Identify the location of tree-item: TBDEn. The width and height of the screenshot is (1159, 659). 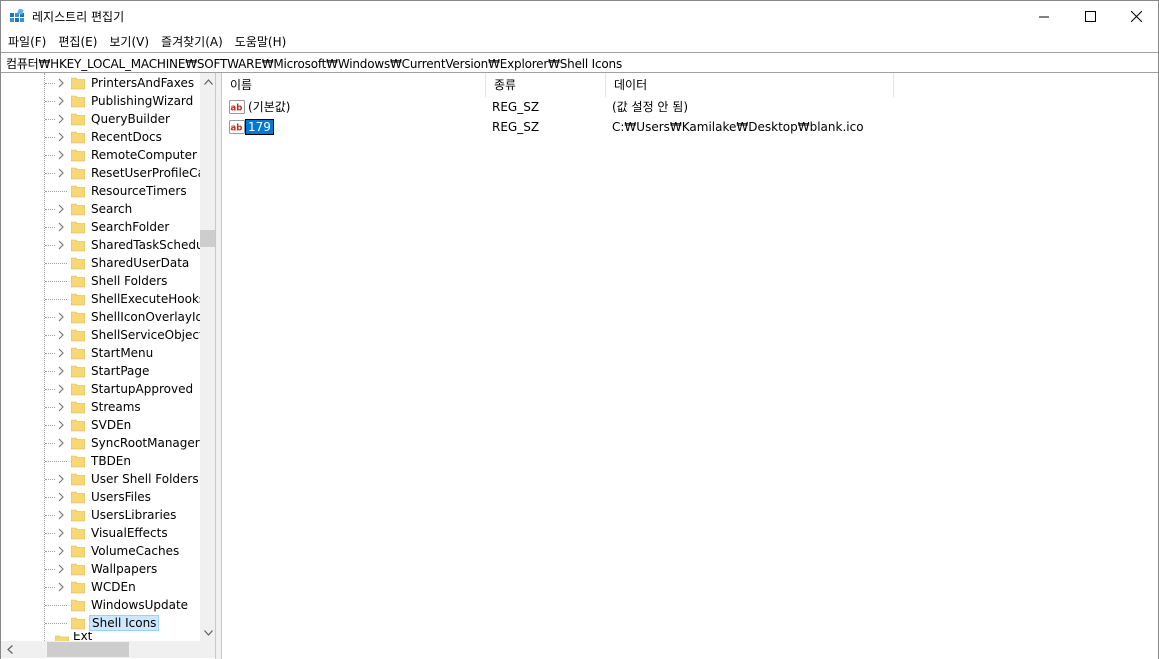
(100, 461).